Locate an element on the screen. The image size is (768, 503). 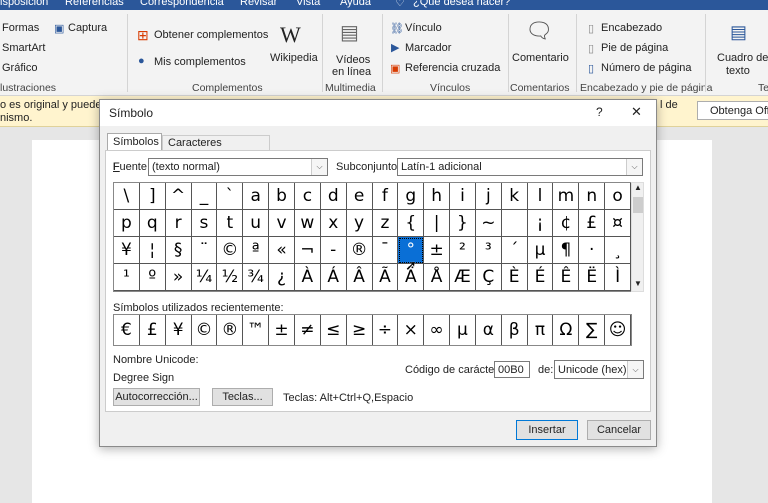
cross-reference-button: Referencia cruzada is located at coordinates (452, 68).